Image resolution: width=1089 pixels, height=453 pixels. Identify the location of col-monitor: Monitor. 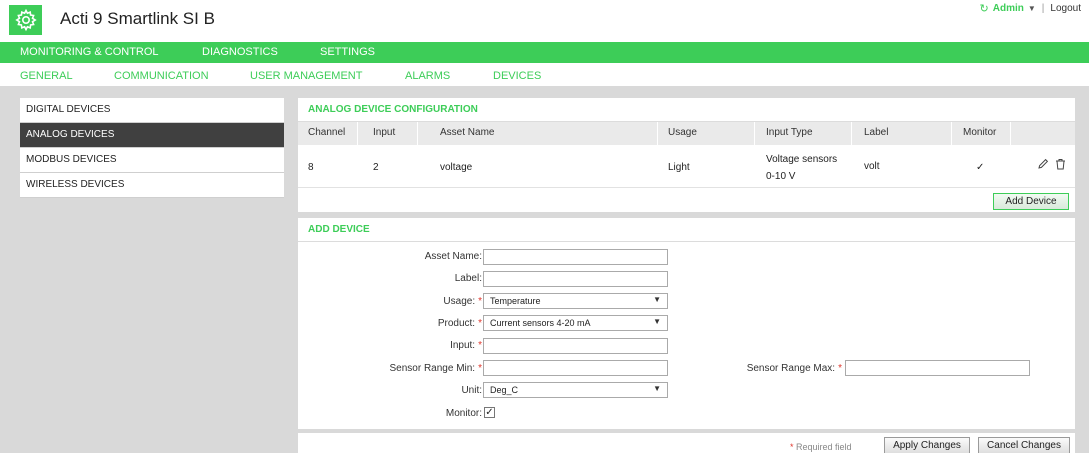
(980, 132).